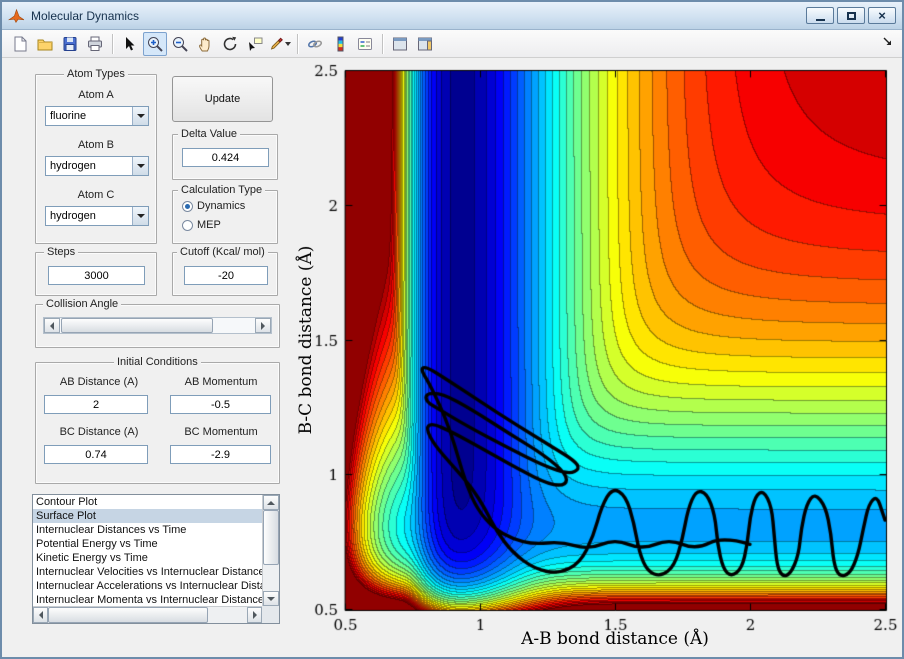 The image size is (904, 659). I want to click on close-button: ×, so click(882, 15).